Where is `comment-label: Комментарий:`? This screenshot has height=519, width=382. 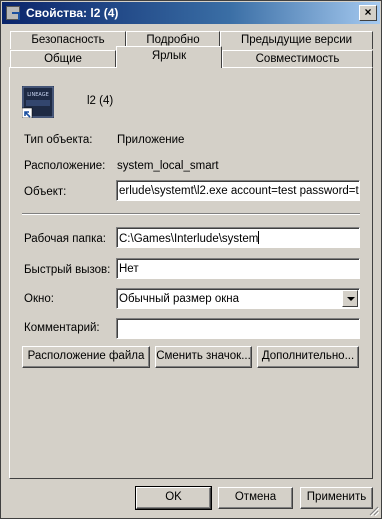 comment-label: Комментарий: is located at coordinates (62, 328).